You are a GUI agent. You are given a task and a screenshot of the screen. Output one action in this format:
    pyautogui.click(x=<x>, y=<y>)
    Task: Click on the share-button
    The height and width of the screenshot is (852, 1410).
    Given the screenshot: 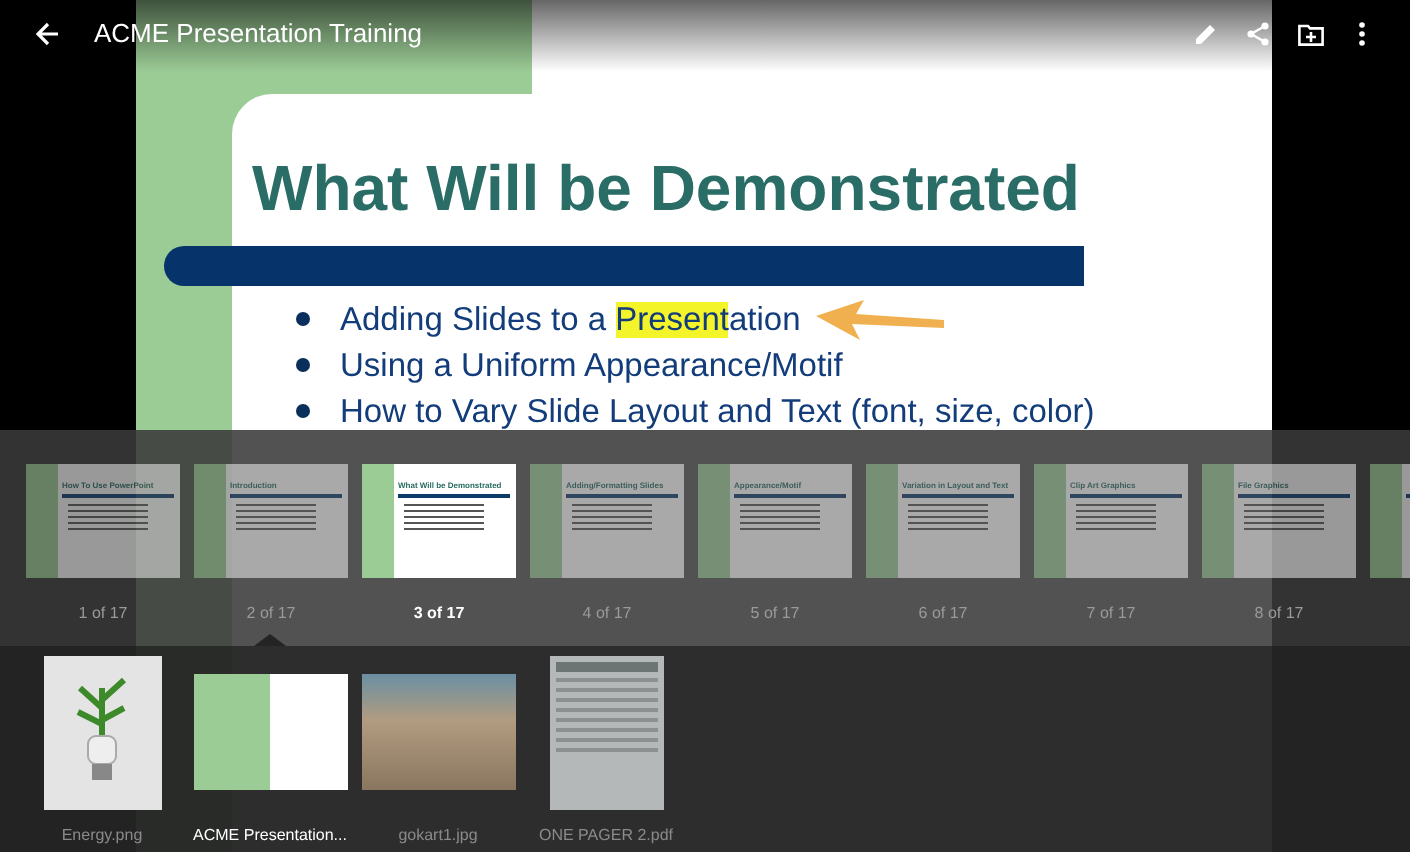 What is the action you would take?
    pyautogui.click(x=1258, y=34)
    